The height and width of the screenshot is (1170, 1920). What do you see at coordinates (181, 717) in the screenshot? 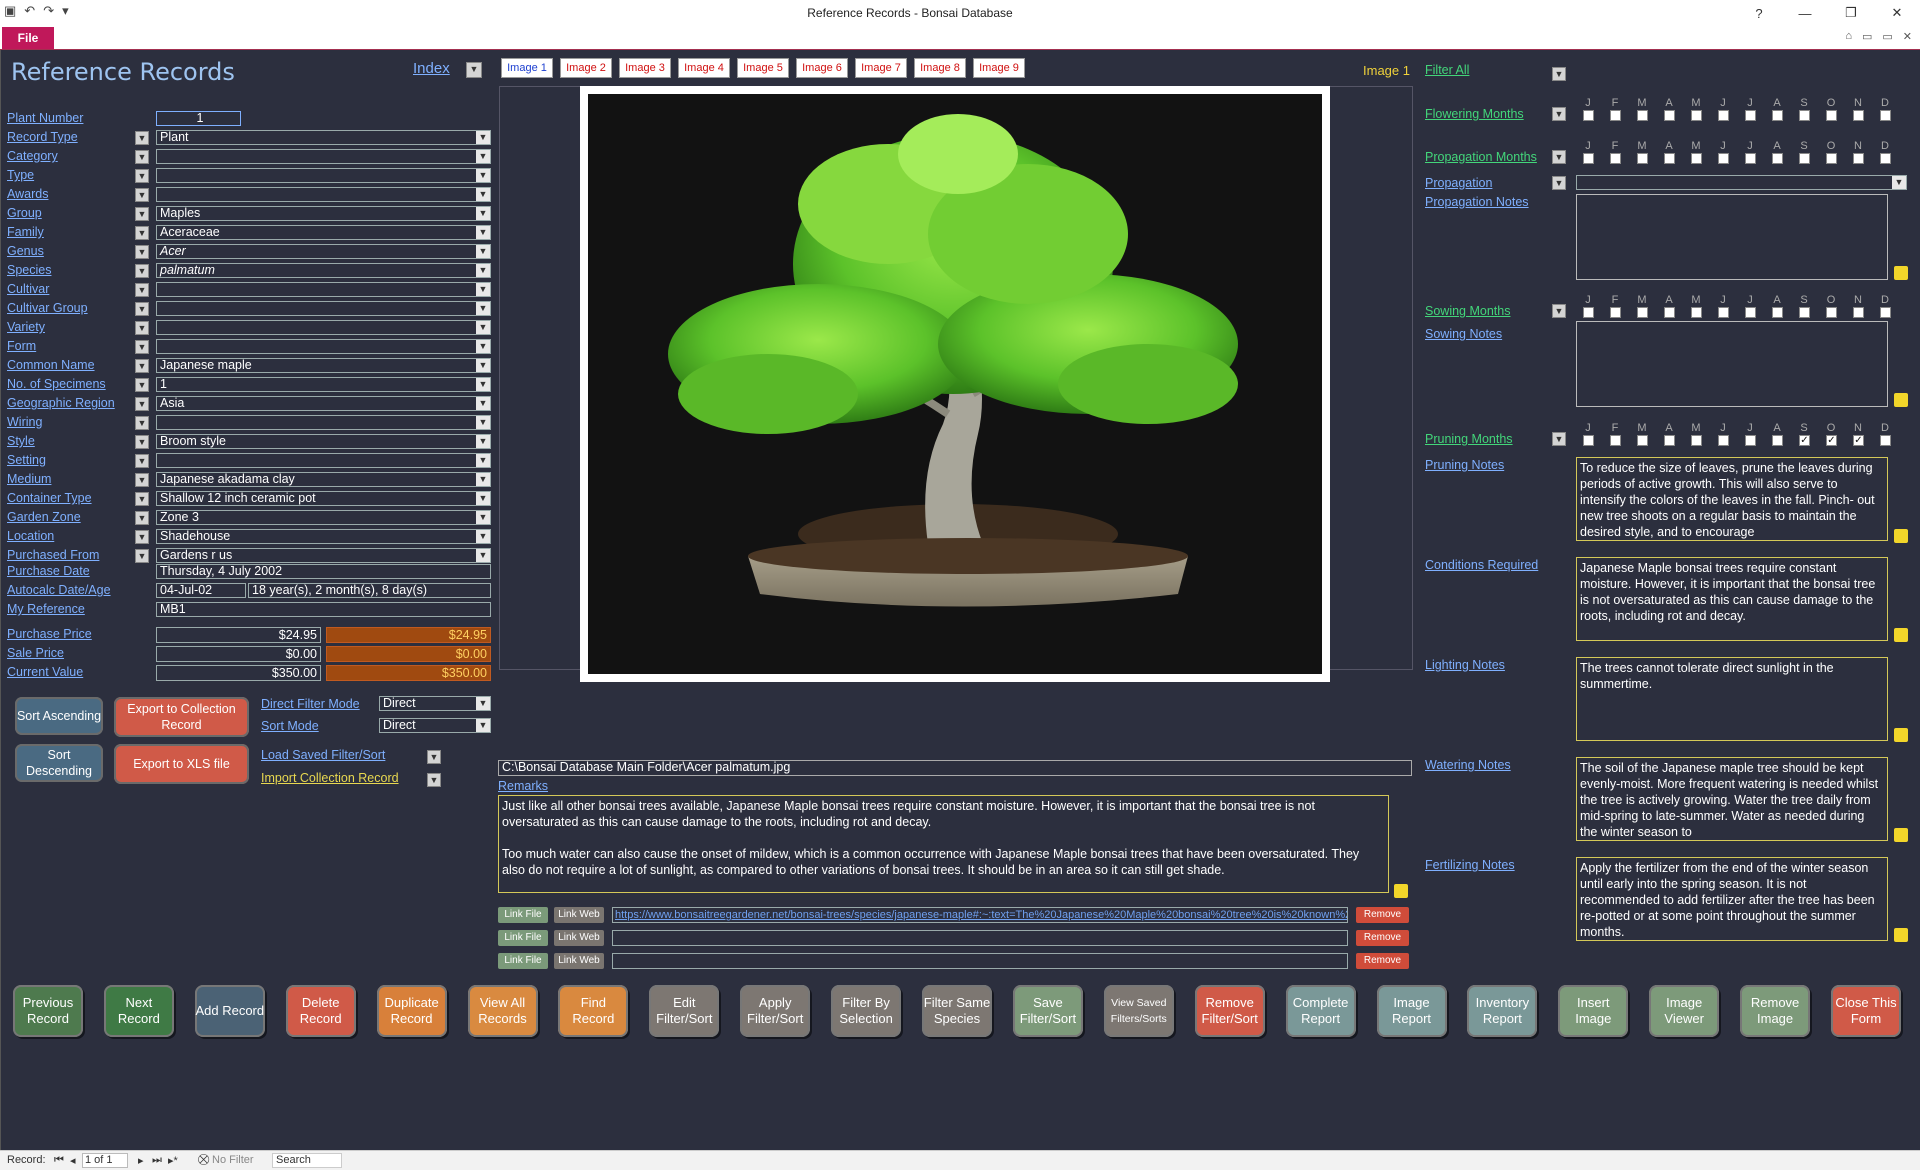
I see `export-collection-button: Export to Collection Record` at bounding box center [181, 717].